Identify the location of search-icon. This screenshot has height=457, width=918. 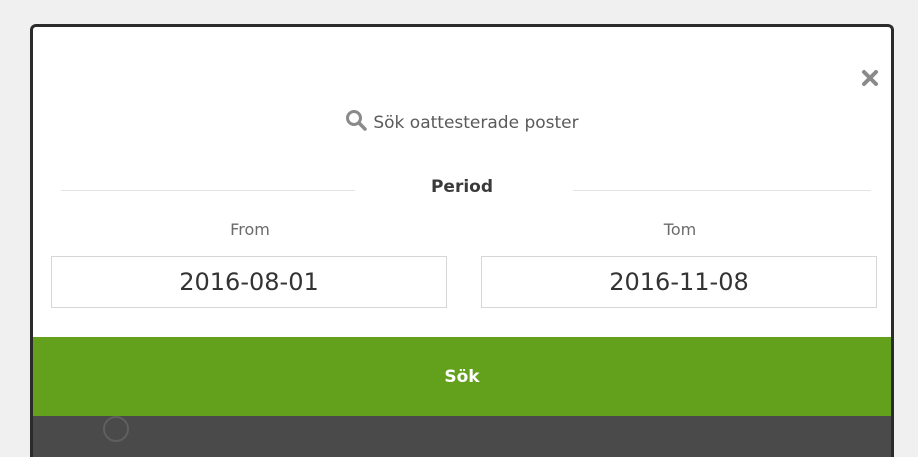
(356, 122).